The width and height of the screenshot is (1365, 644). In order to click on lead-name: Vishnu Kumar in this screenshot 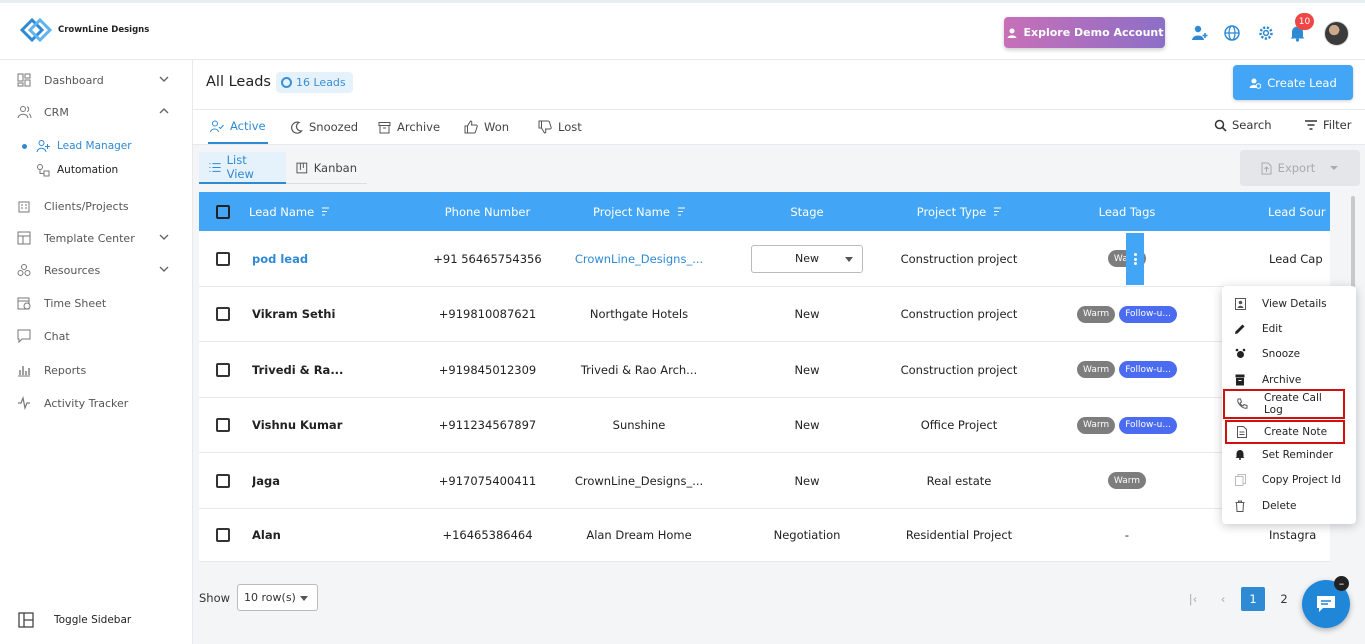, I will do `click(312, 425)`.